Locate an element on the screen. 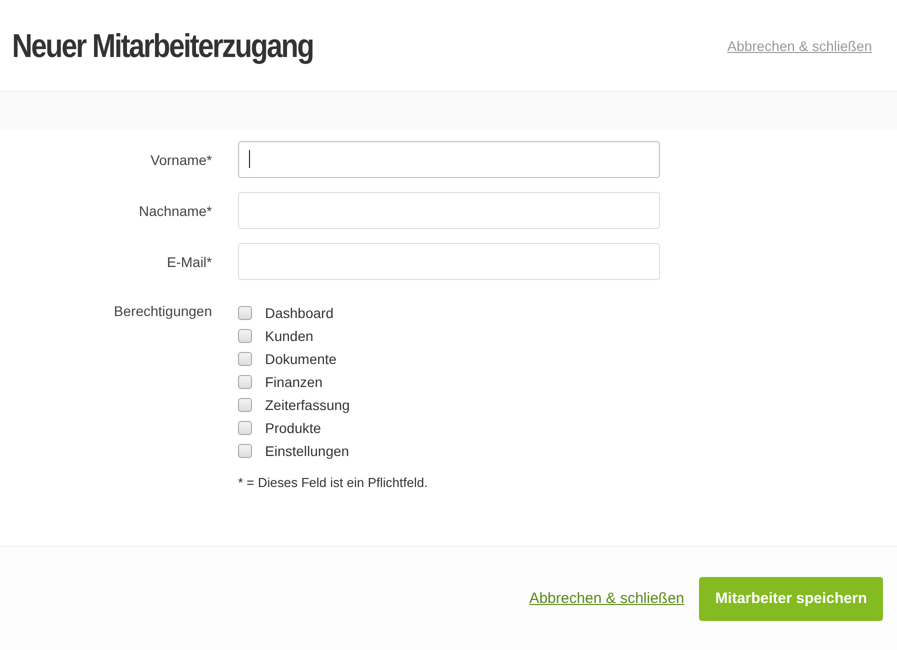 Image resolution: width=897 pixels, height=650 pixels. checkbox-label: Dokumente is located at coordinates (301, 358).